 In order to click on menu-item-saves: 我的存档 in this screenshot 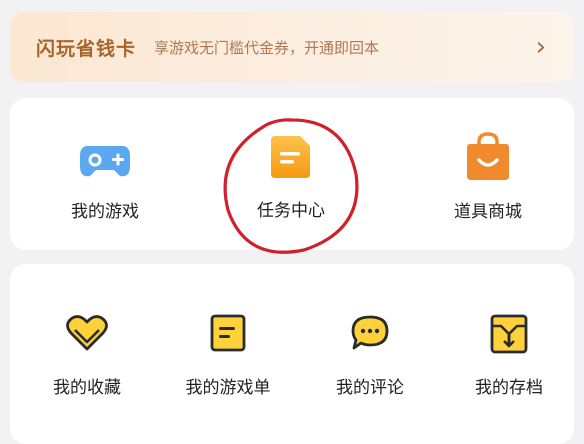, I will do `click(509, 356)`.